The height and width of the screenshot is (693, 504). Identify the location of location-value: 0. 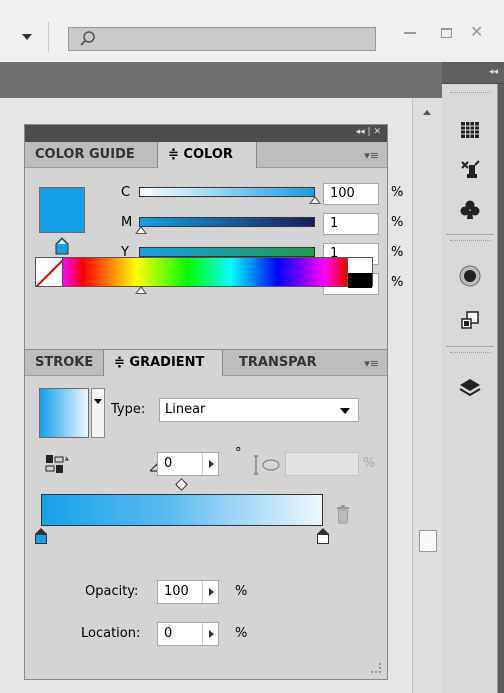
(168, 633).